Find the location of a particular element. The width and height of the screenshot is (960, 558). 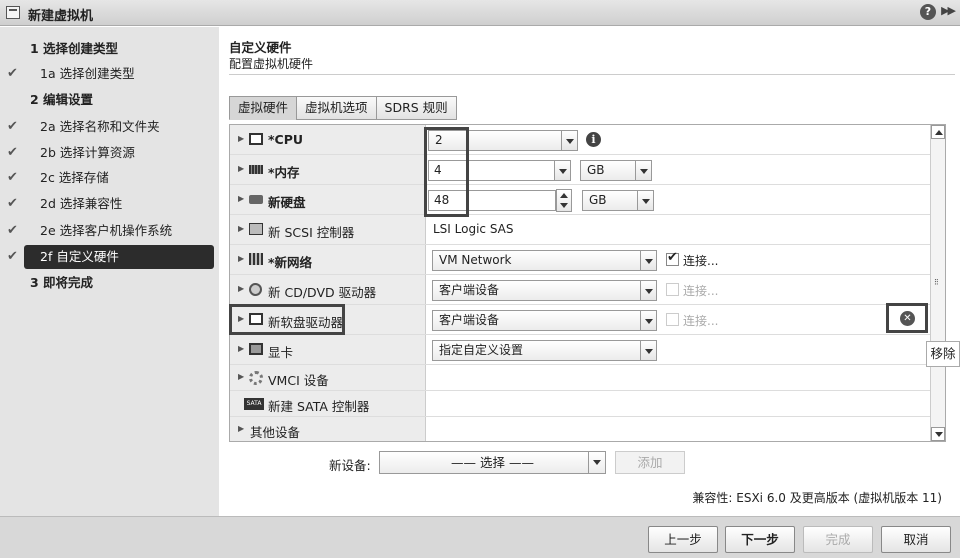

step-label: 2 编辑设置 is located at coordinates (62, 99).